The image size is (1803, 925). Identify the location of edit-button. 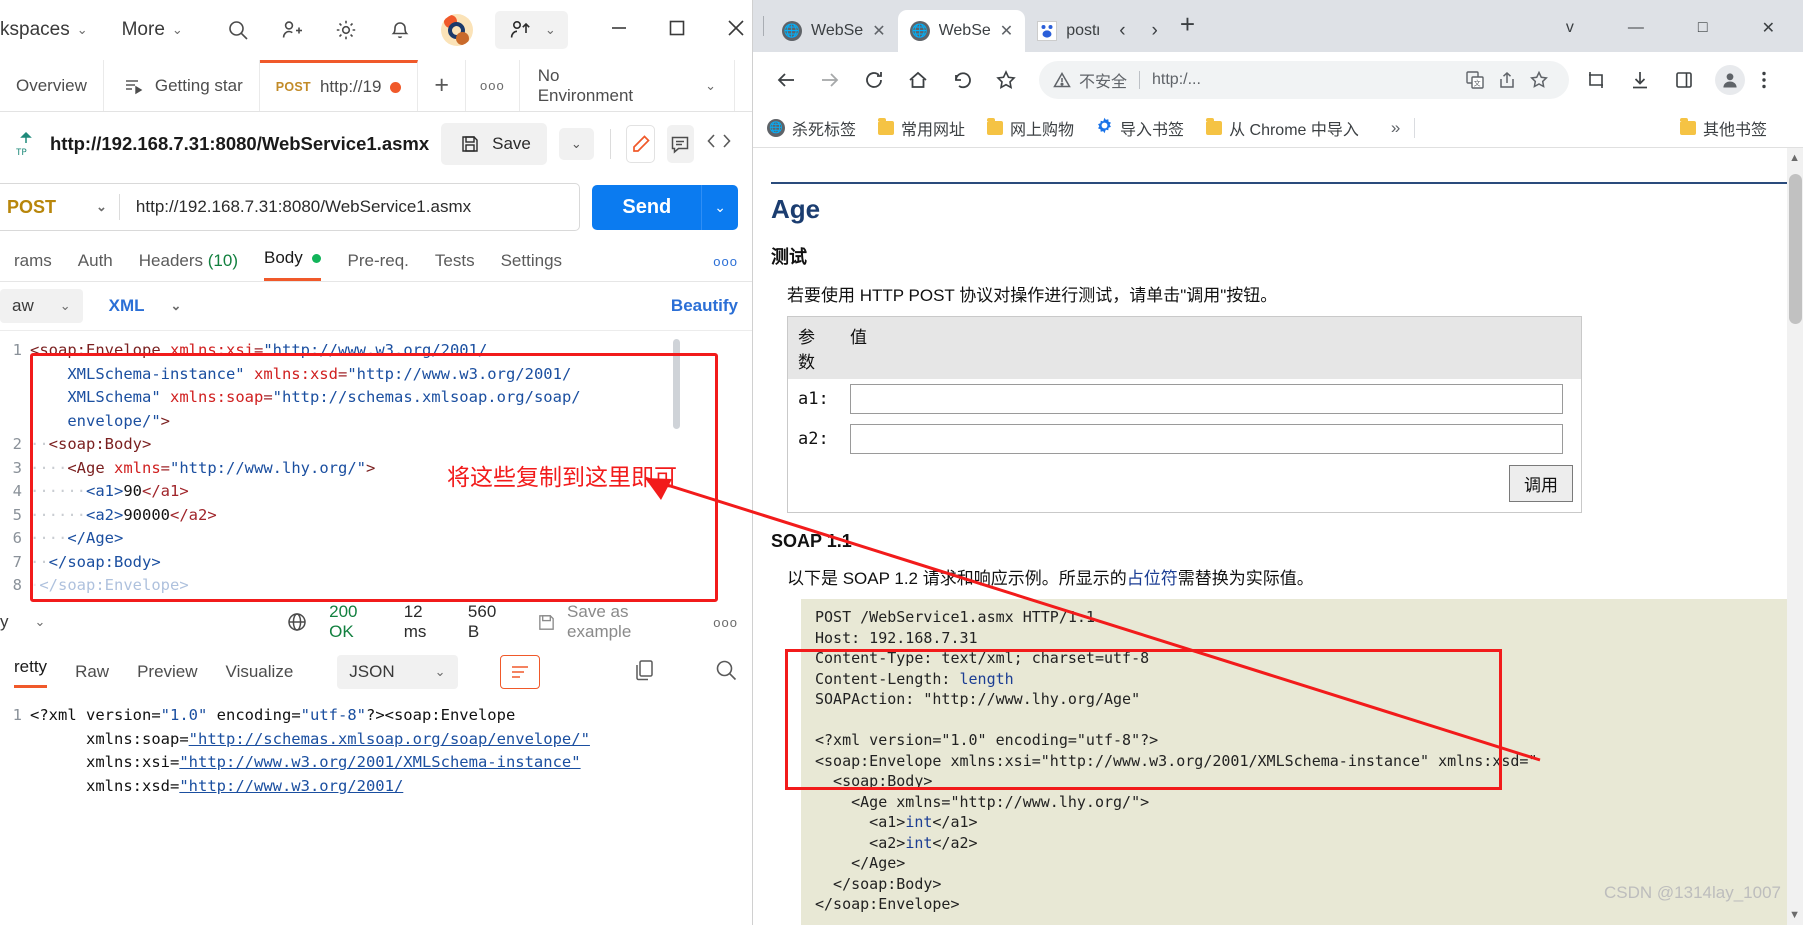
(640, 144).